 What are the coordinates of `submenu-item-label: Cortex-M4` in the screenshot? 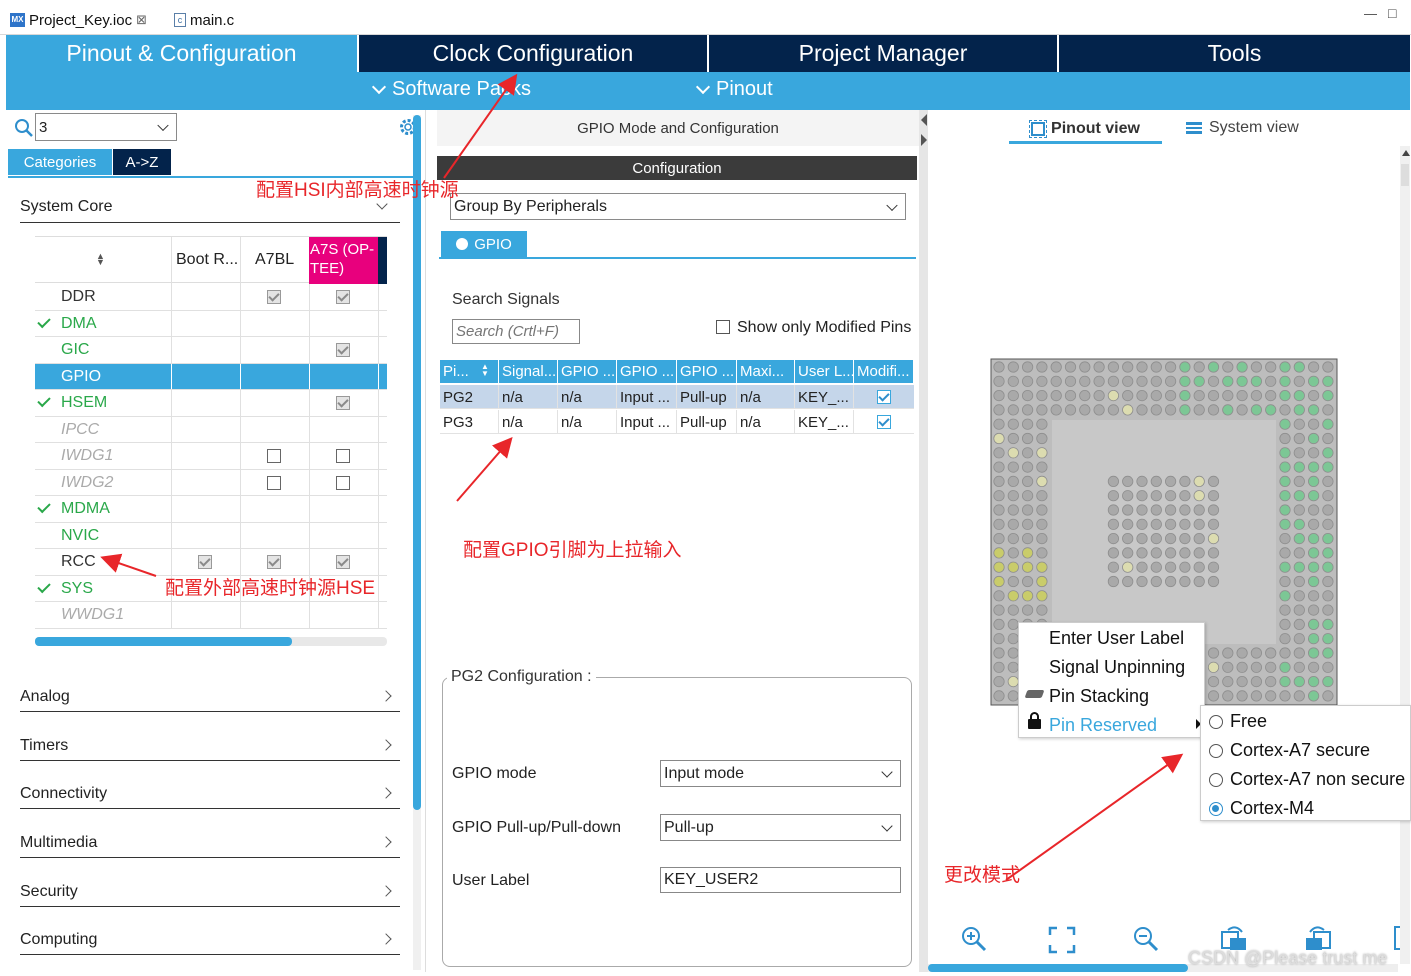 It's located at (1272, 808).